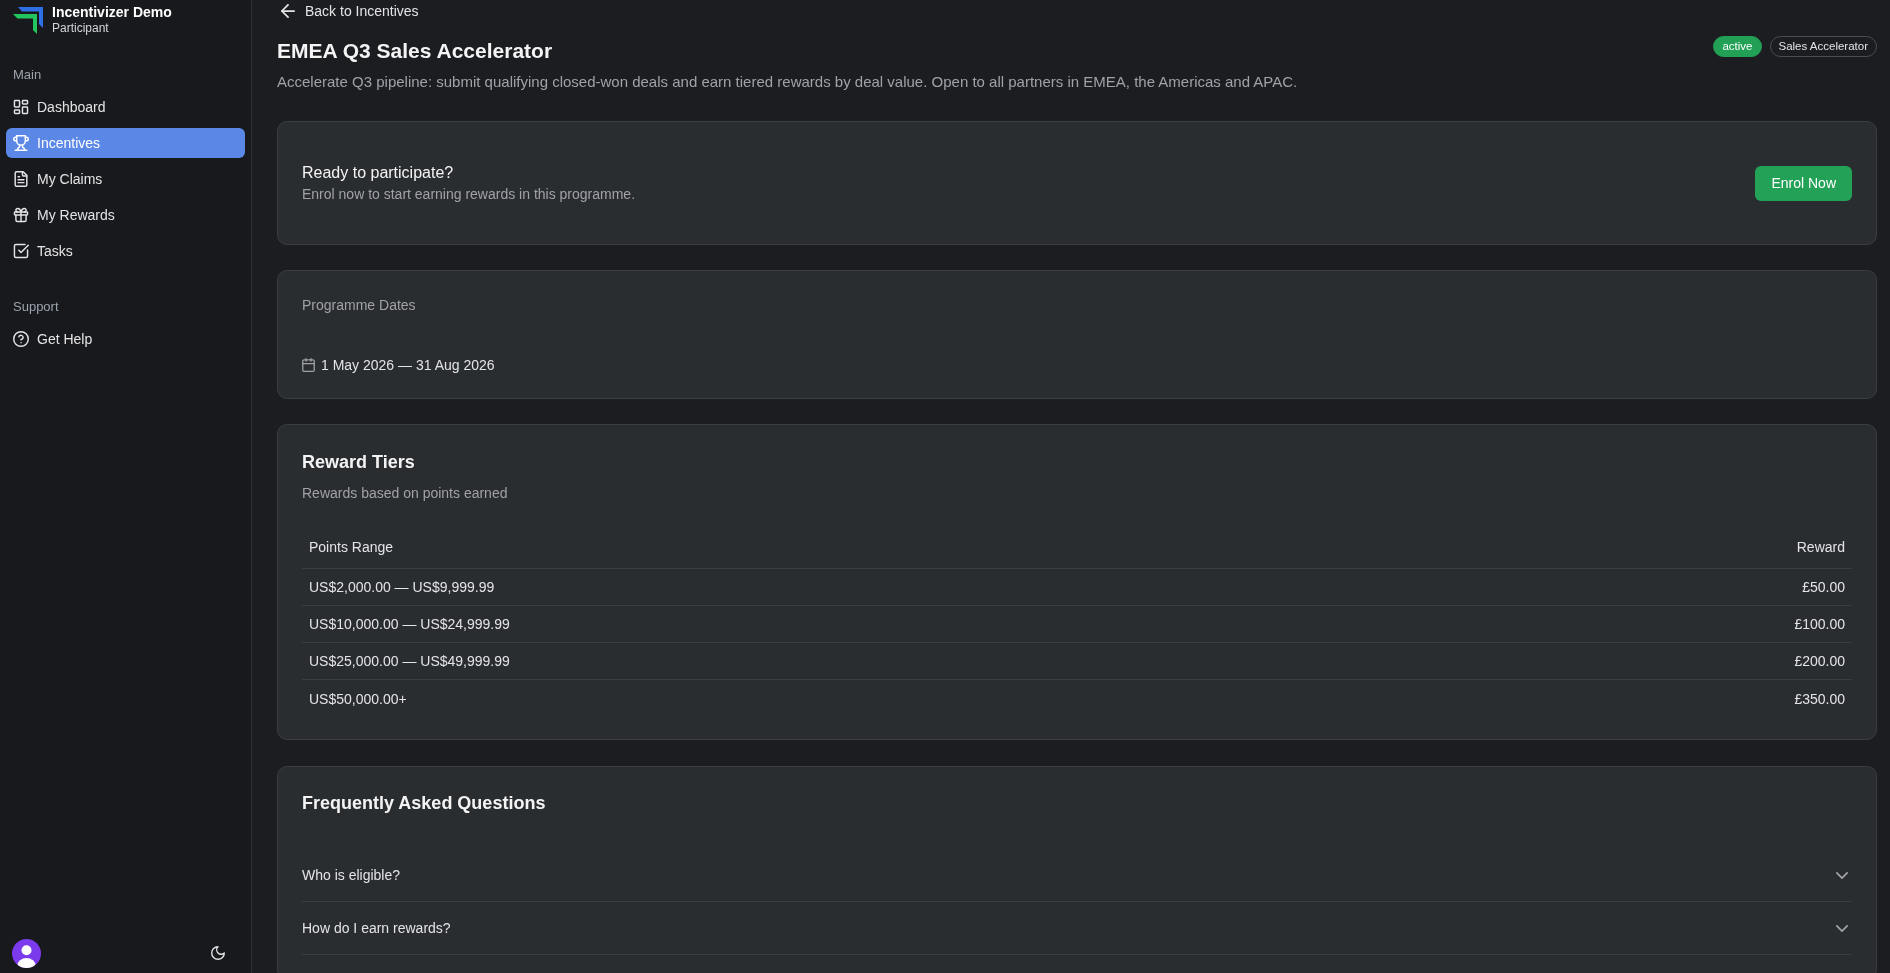 This screenshot has height=973, width=1890. What do you see at coordinates (81, 28) in the screenshot?
I see `user-role: Participant` at bounding box center [81, 28].